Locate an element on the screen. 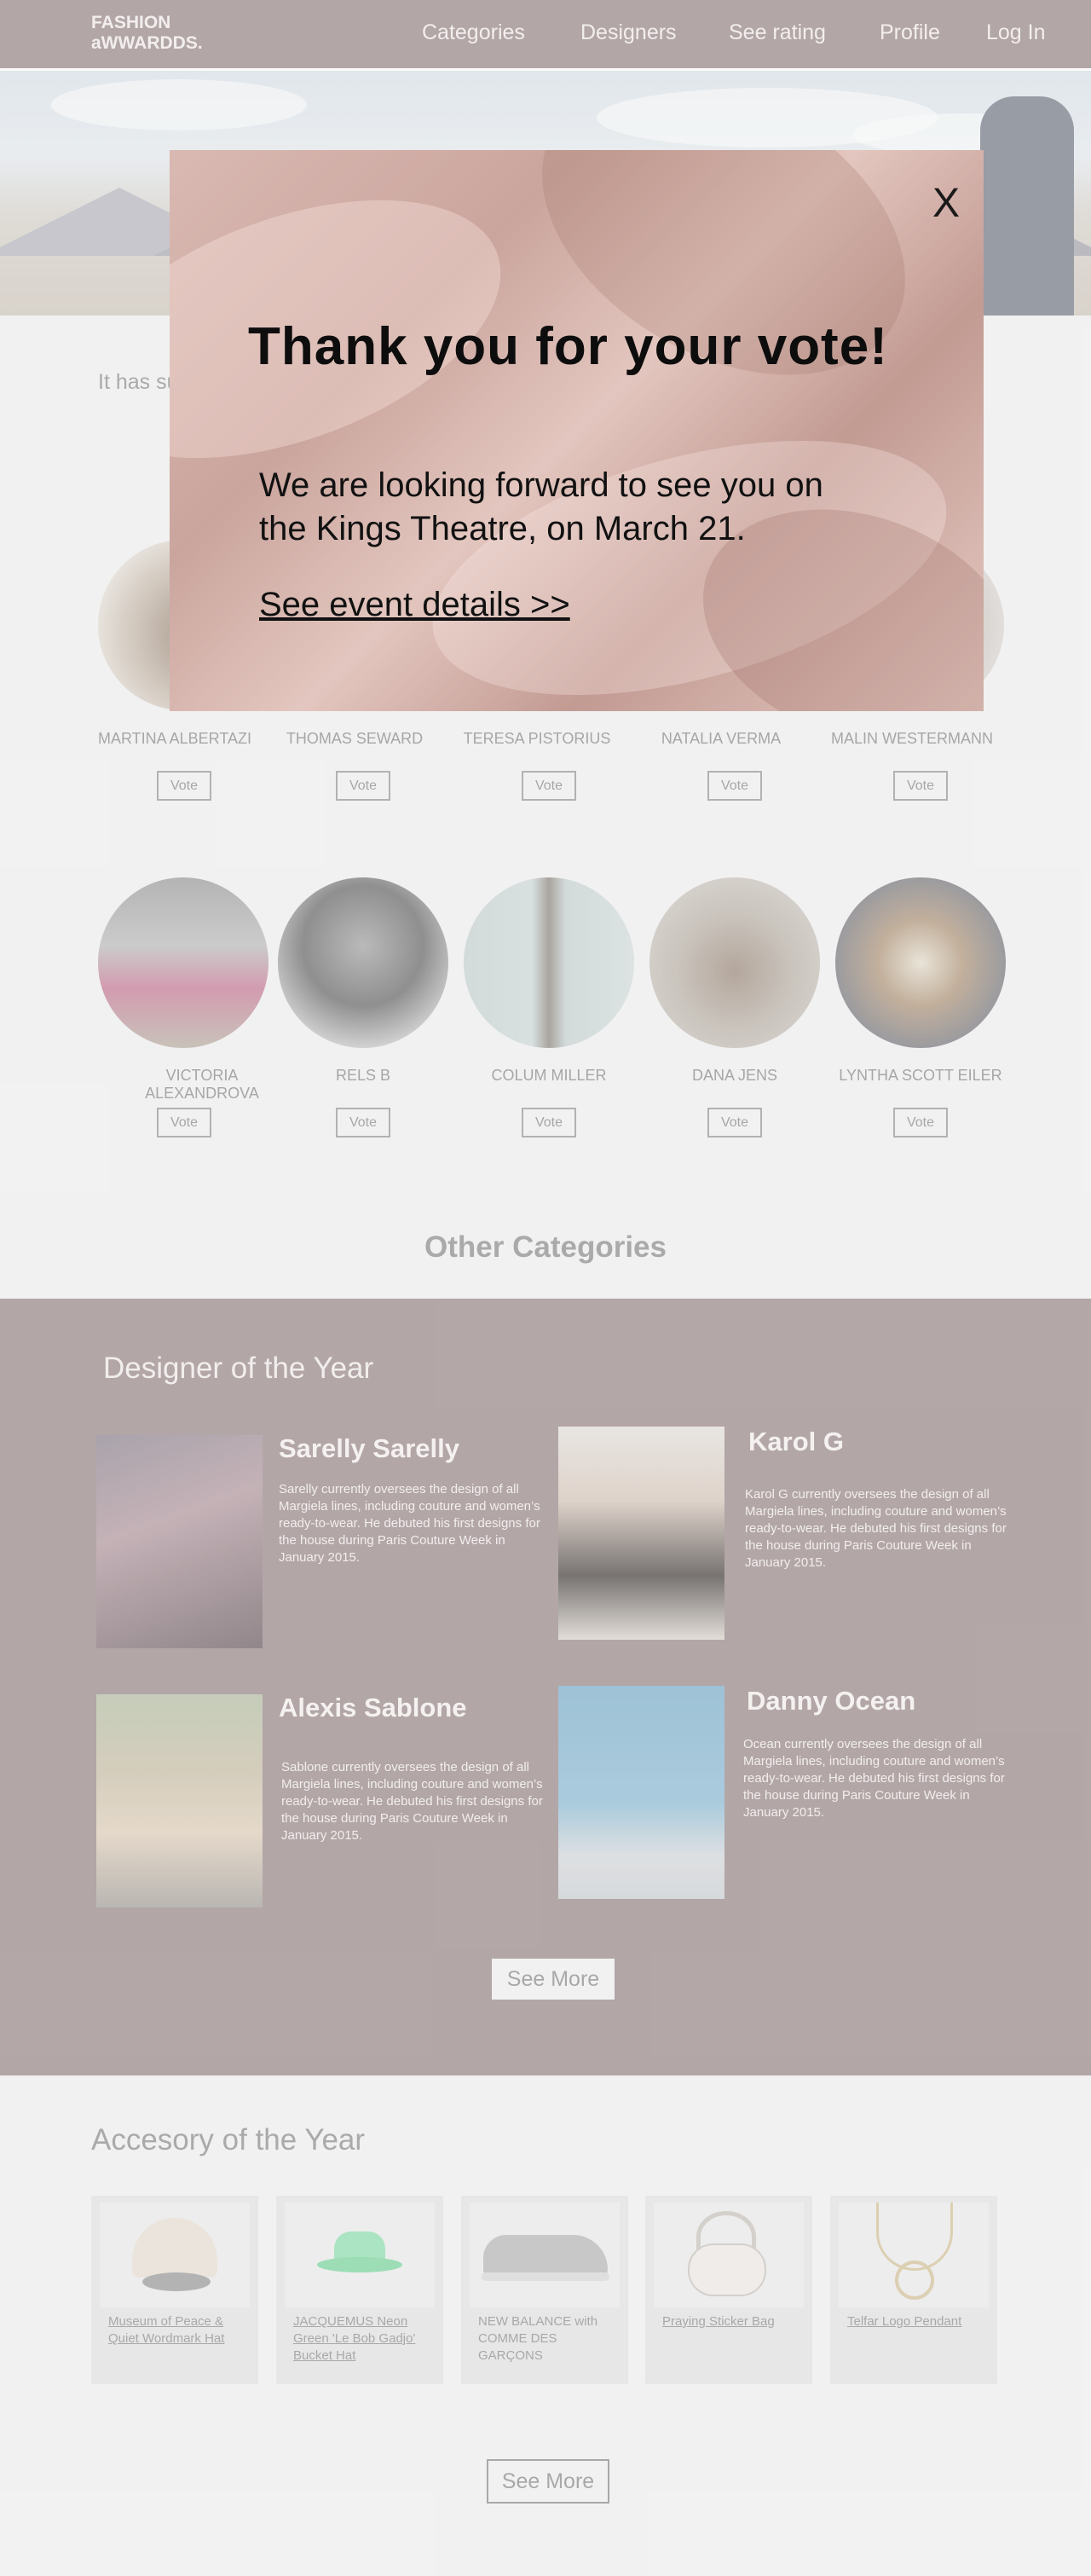  nominee-name-rels-b: RELS B is located at coordinates (363, 1075).